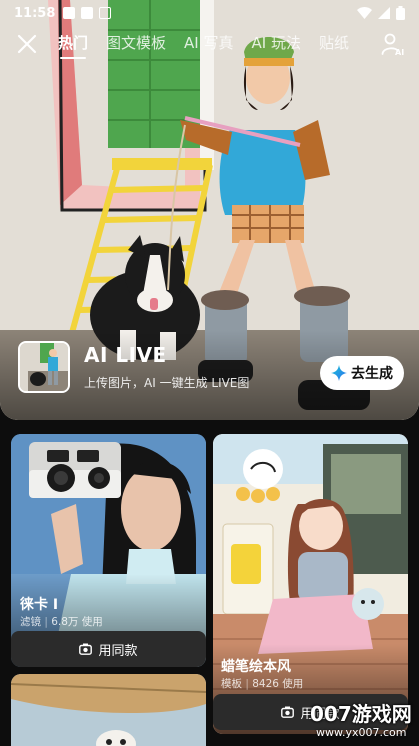  What do you see at coordinates (105, 13) in the screenshot?
I see `app-notification-icon` at bounding box center [105, 13].